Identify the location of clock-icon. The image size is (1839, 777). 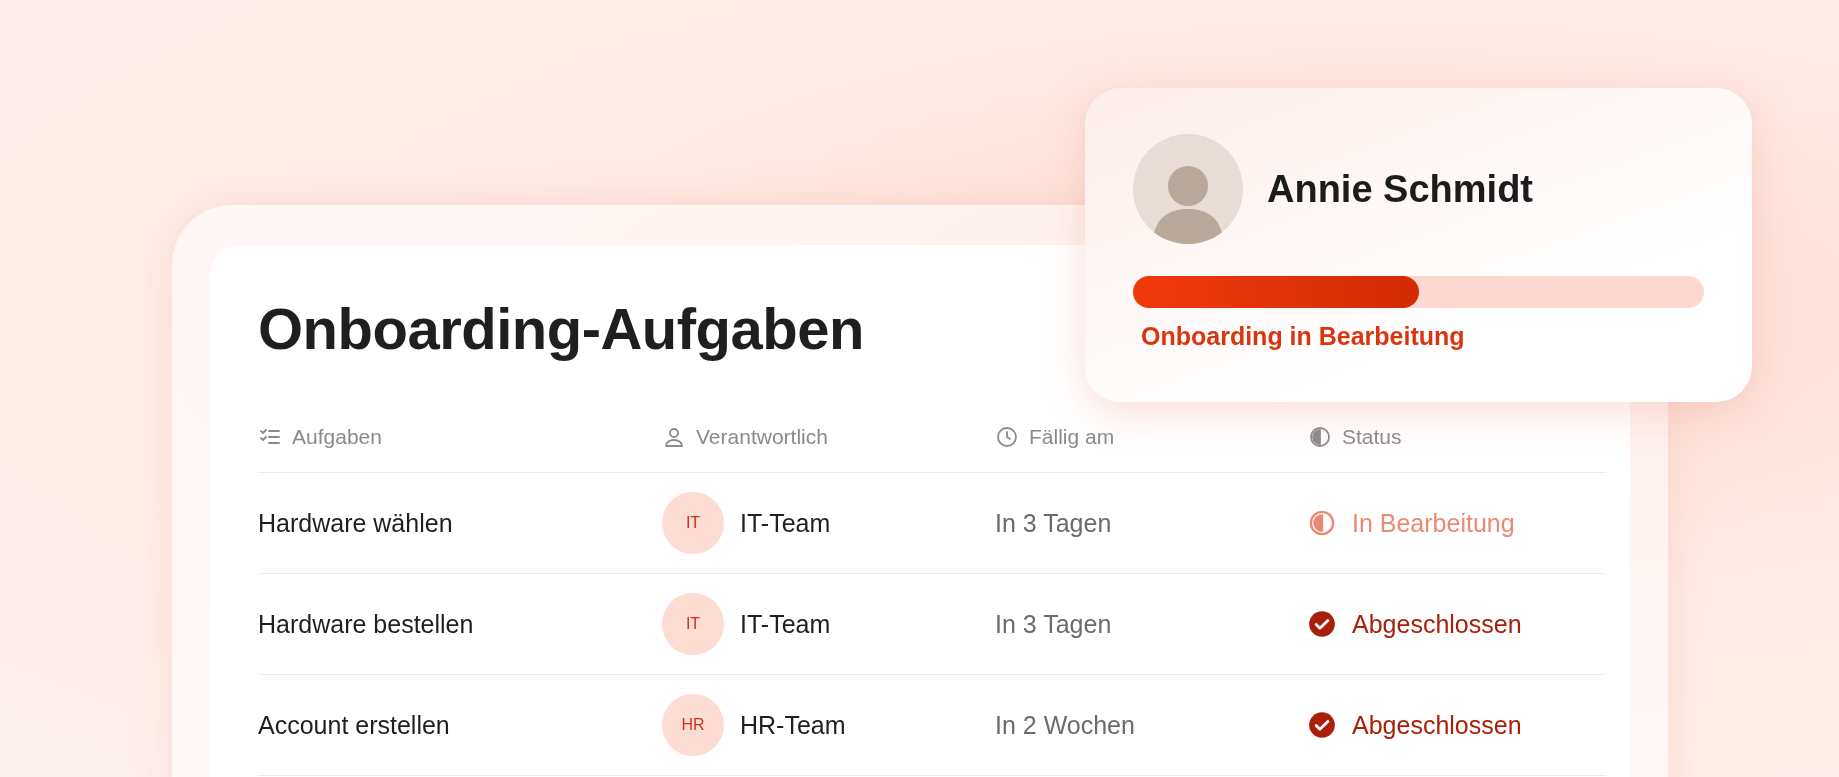
(1007, 437).